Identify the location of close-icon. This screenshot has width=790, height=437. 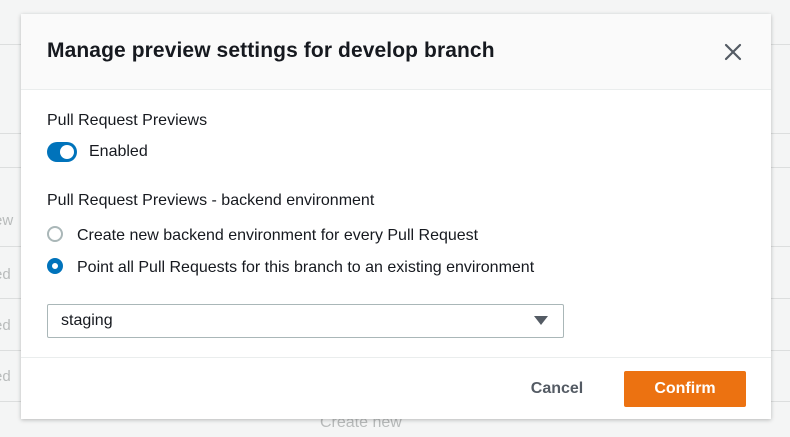
(733, 52).